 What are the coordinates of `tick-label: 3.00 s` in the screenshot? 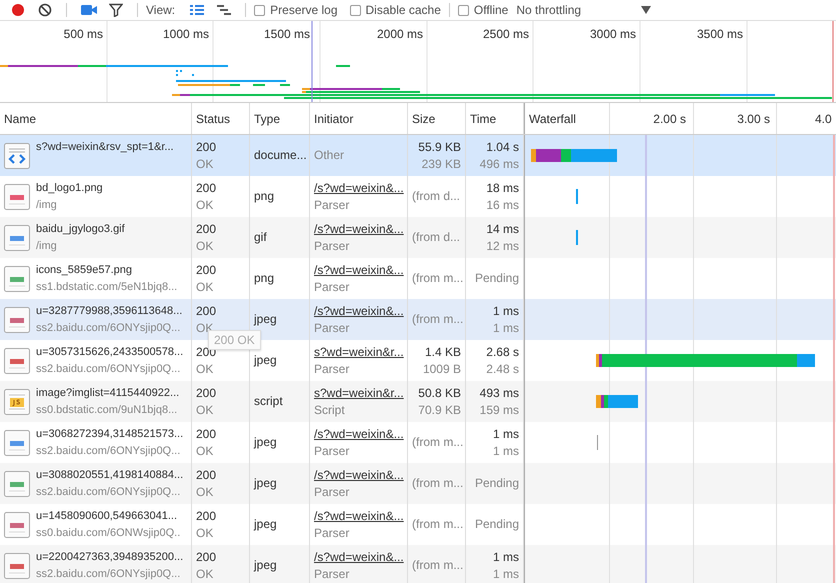 It's located at (753, 119).